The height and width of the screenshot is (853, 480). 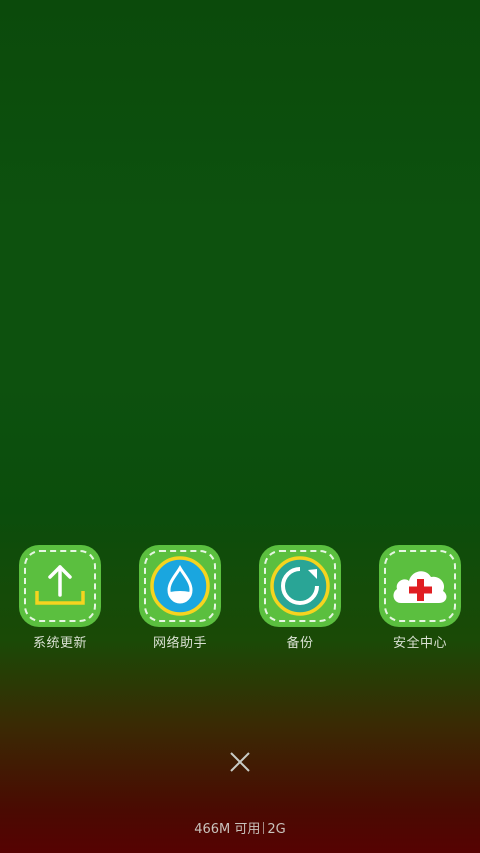 I want to click on app-label: 系统更新, so click(x=59, y=643).